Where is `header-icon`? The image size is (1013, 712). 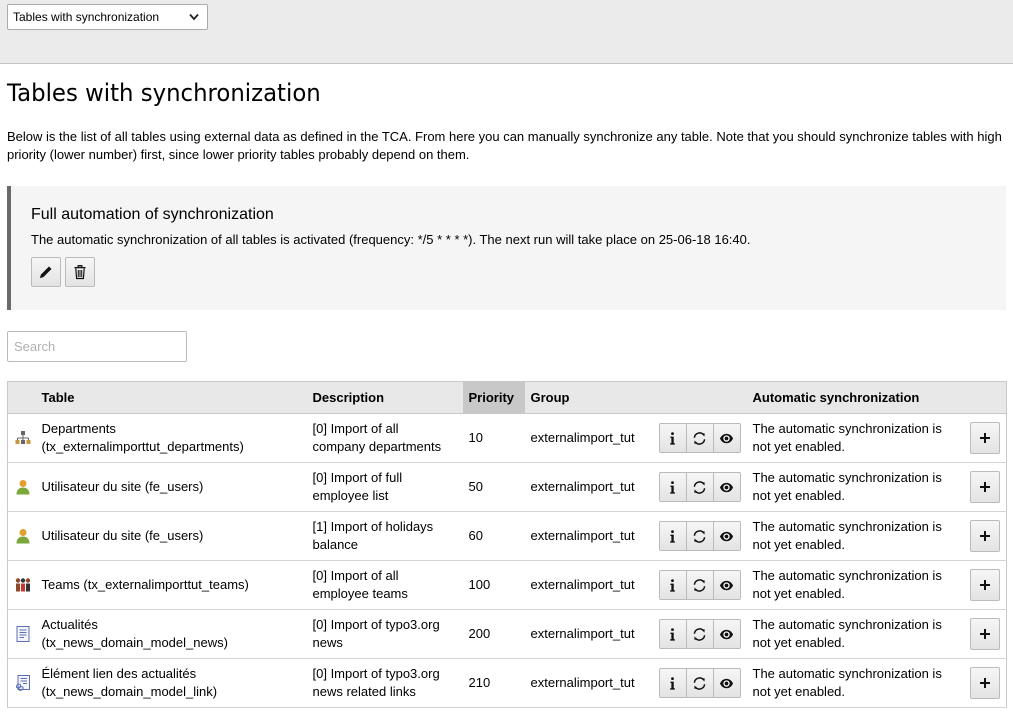 header-icon is located at coordinates (21, 397).